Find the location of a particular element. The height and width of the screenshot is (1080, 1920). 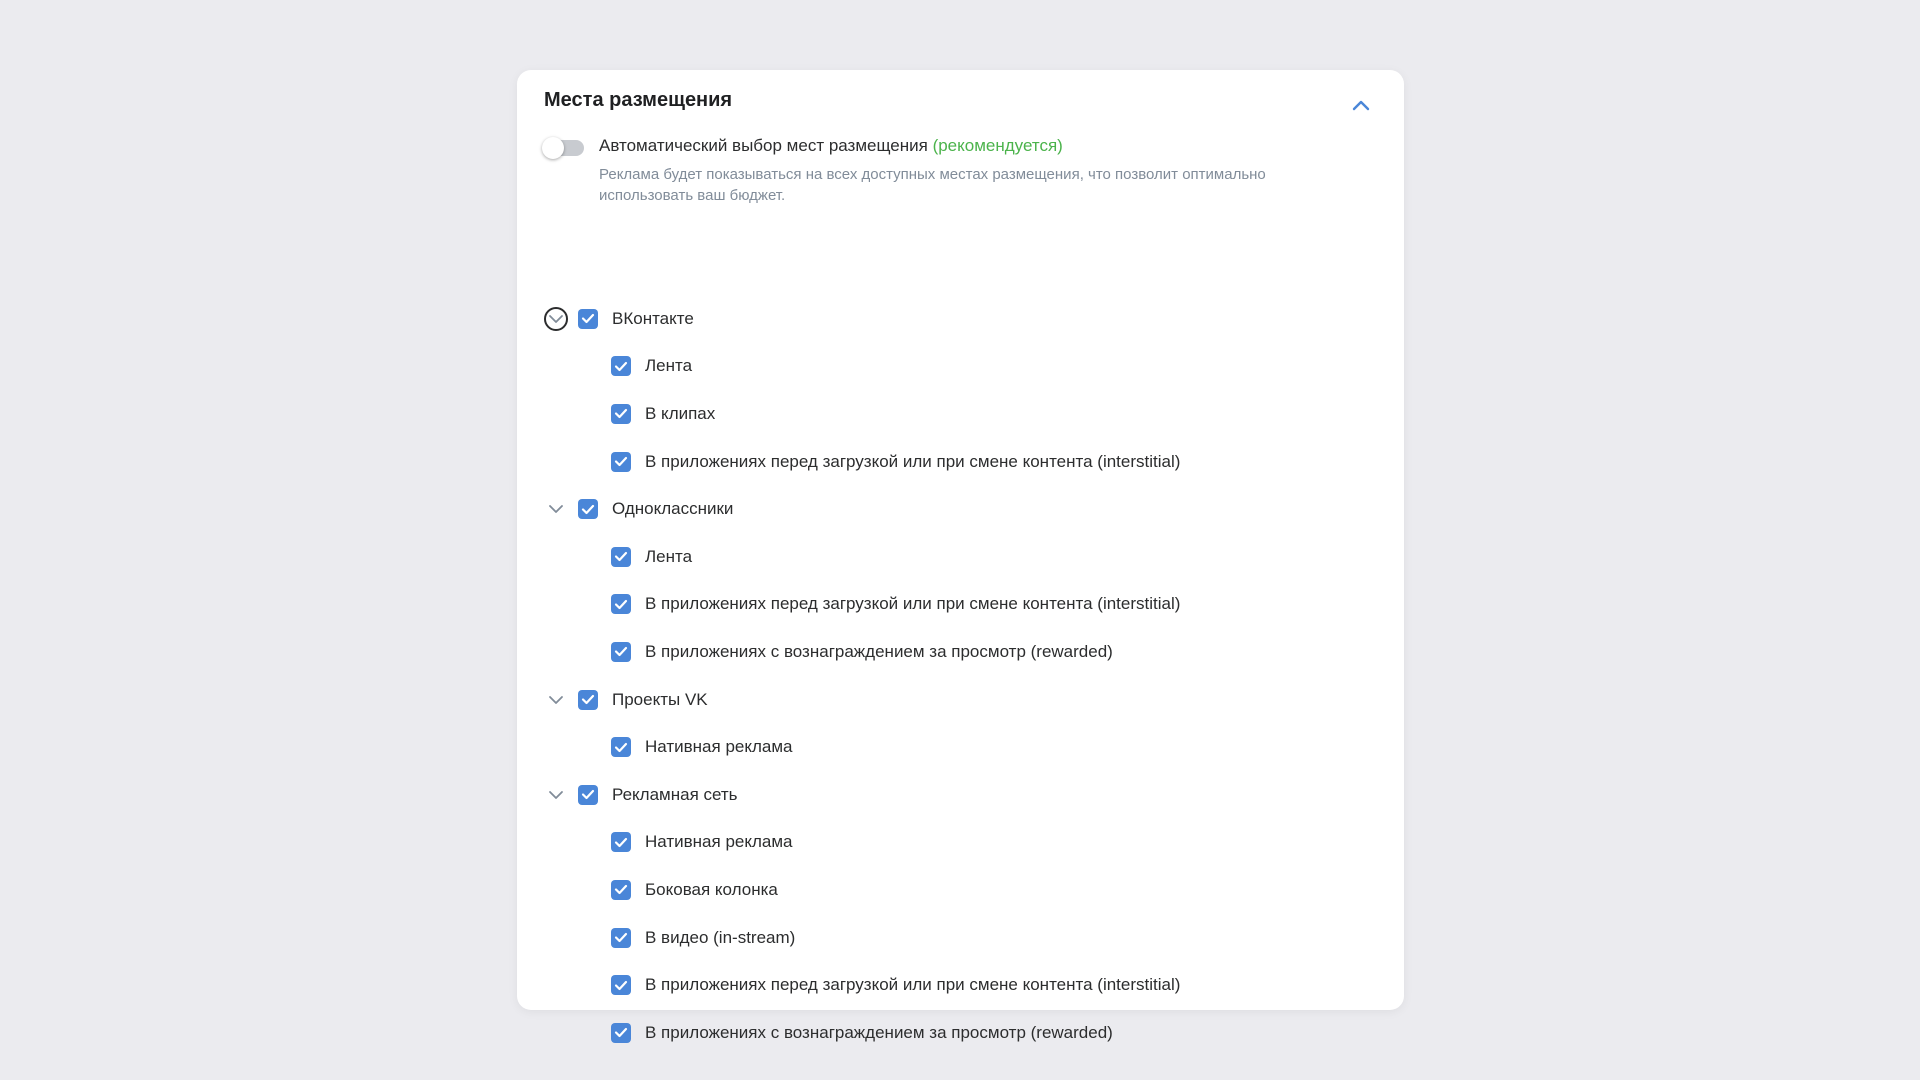

group-label: Рекламная сеть is located at coordinates (675, 794).